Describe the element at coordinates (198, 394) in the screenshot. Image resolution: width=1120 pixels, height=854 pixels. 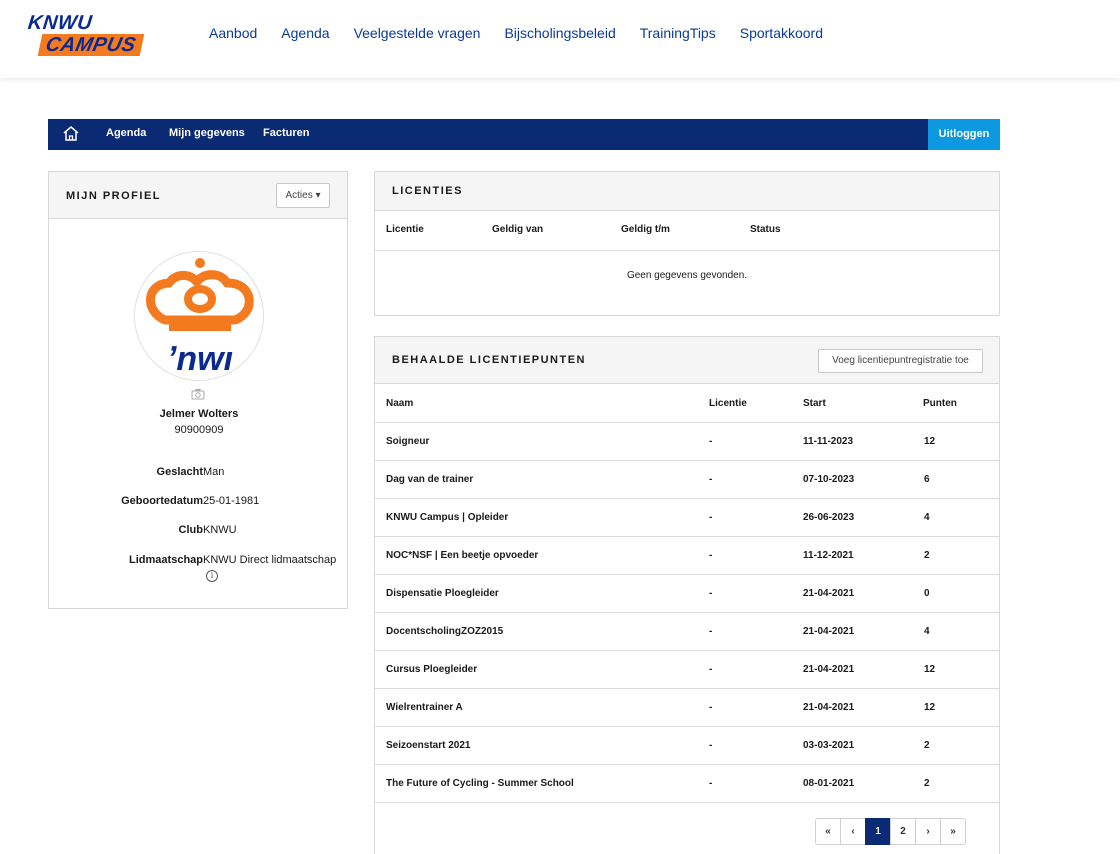
I see `camera-icon` at that location.